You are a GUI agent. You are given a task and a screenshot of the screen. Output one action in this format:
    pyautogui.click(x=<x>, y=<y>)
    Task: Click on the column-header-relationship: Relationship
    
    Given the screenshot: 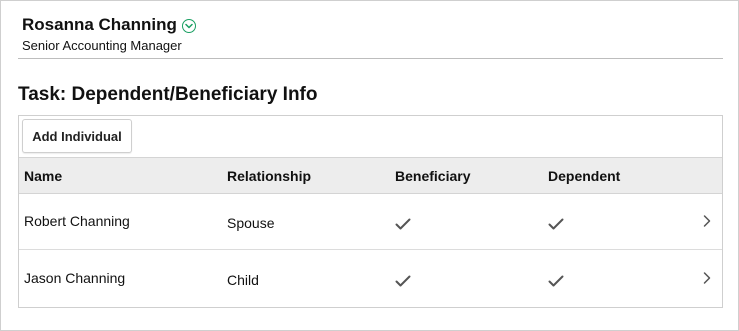 What is the action you would take?
    pyautogui.click(x=269, y=176)
    